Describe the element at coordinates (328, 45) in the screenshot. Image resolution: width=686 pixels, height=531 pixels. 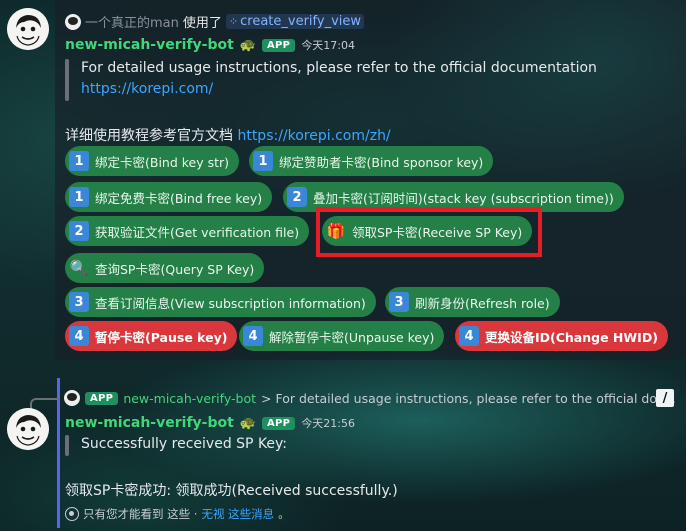
I see `timestamp: 今天17:04` at that location.